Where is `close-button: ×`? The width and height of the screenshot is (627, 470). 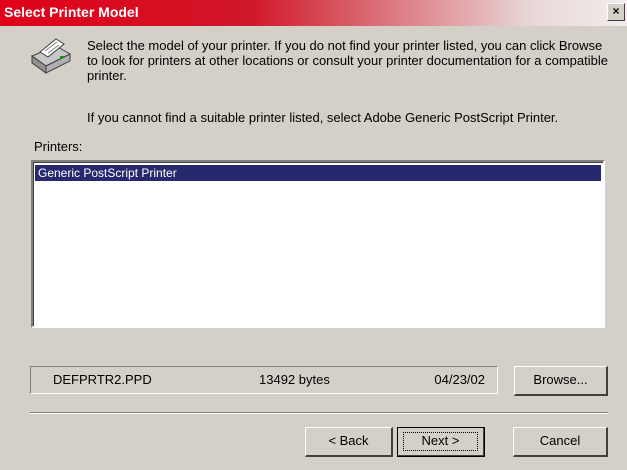
close-button: × is located at coordinates (616, 12).